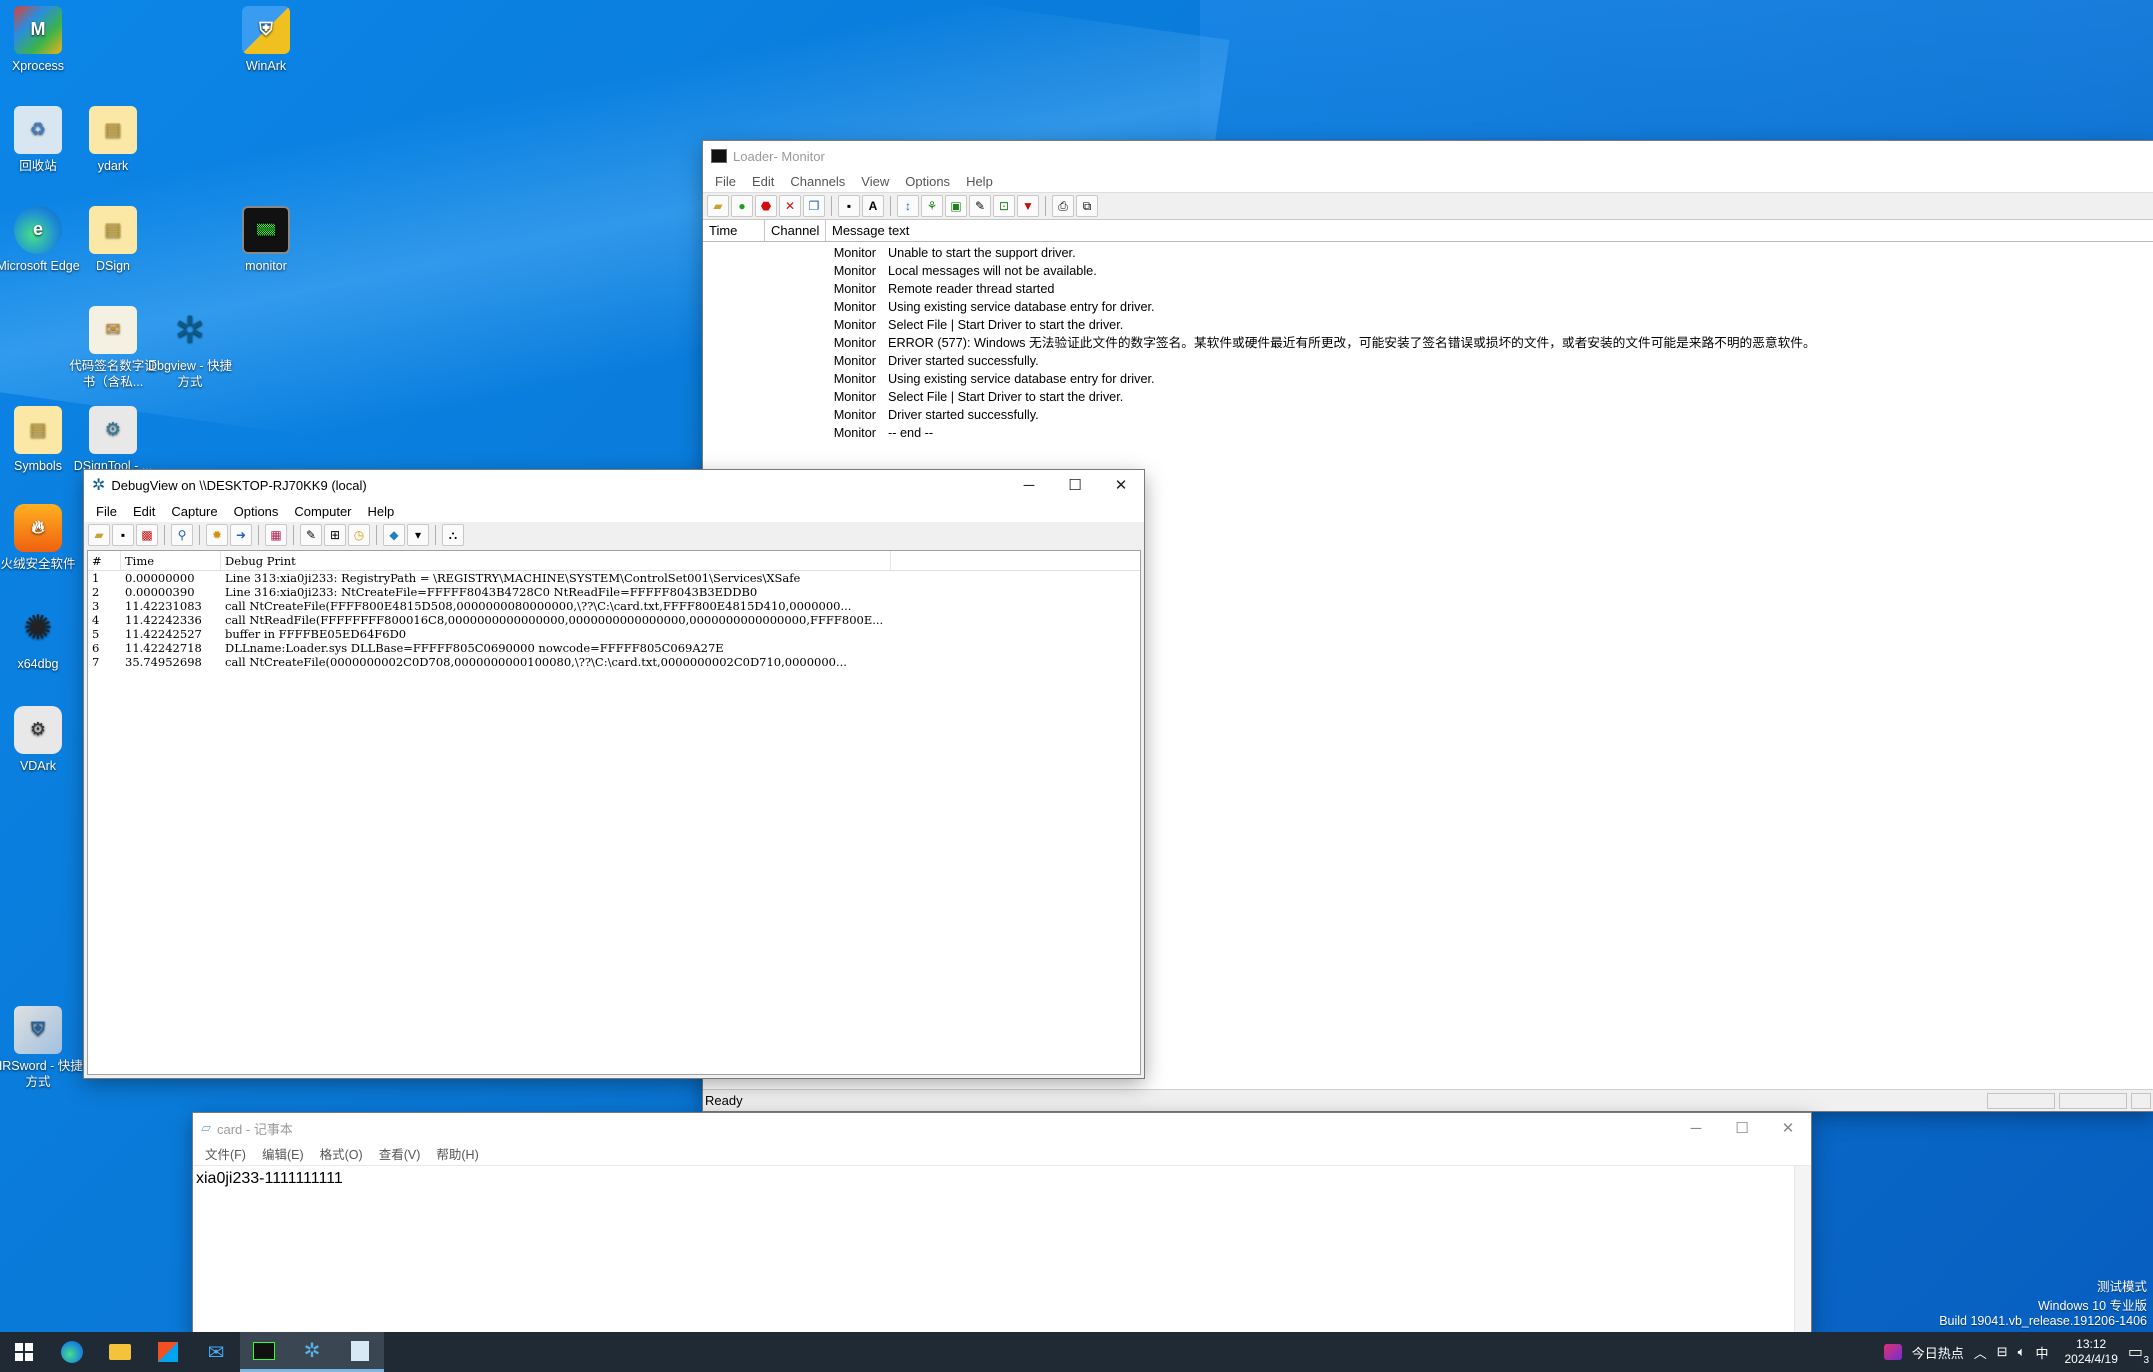  What do you see at coordinates (956, 206) in the screenshot?
I see `capture-icon: ▣` at bounding box center [956, 206].